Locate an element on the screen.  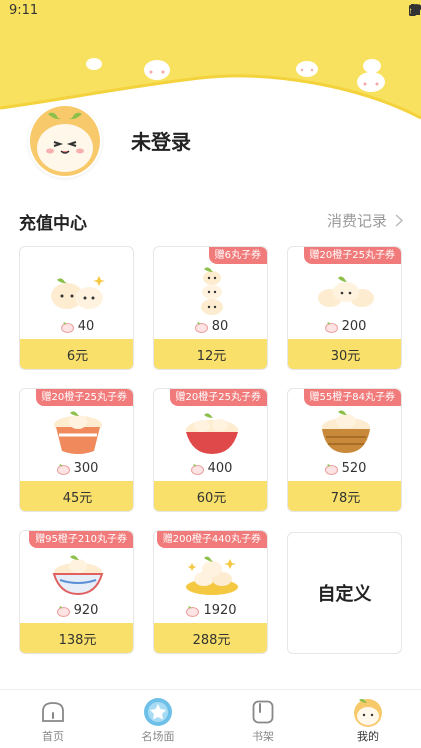
coin-amount: 200 is located at coordinates (354, 326).